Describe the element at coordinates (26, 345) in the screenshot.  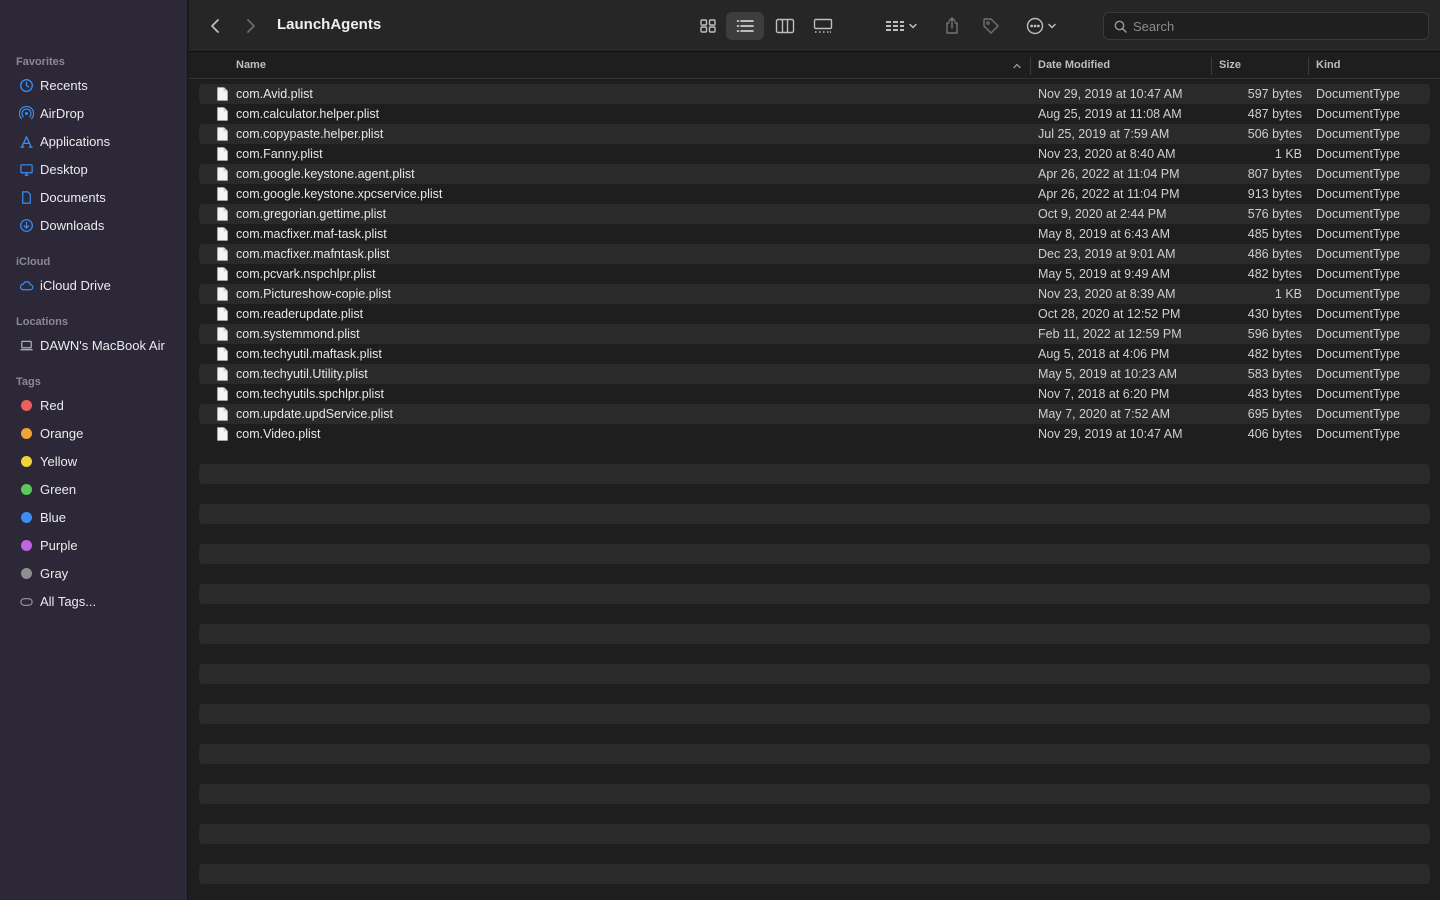
I see `laptop-icon` at that location.